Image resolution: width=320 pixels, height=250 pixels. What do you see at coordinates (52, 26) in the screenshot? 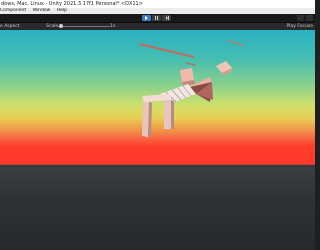
I see `scale-label: Scale` at bounding box center [52, 26].